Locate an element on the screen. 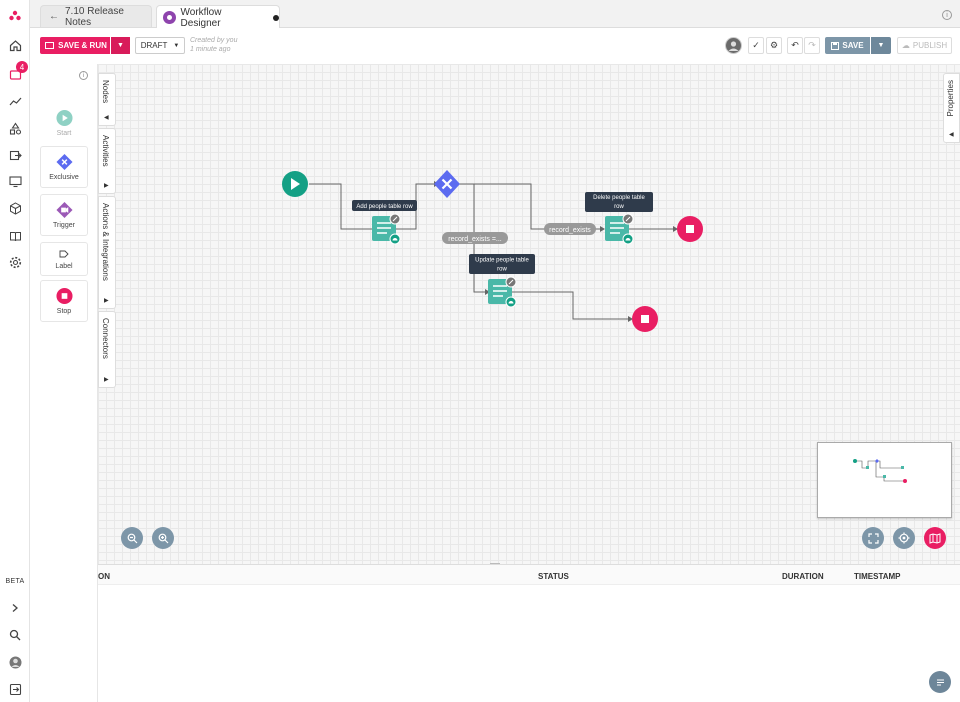 The height and width of the screenshot is (702, 960). tab-nodes-label: Nodes is located at coordinates (105, 92).